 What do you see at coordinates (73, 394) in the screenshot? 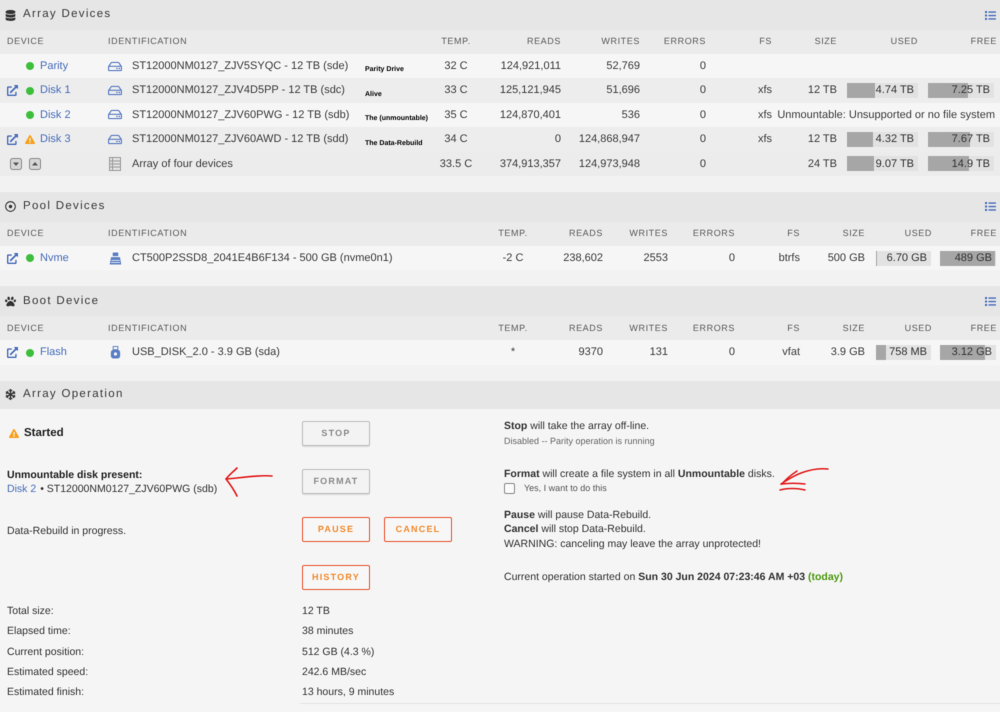
I see `section-title: Array Operation` at bounding box center [73, 394].